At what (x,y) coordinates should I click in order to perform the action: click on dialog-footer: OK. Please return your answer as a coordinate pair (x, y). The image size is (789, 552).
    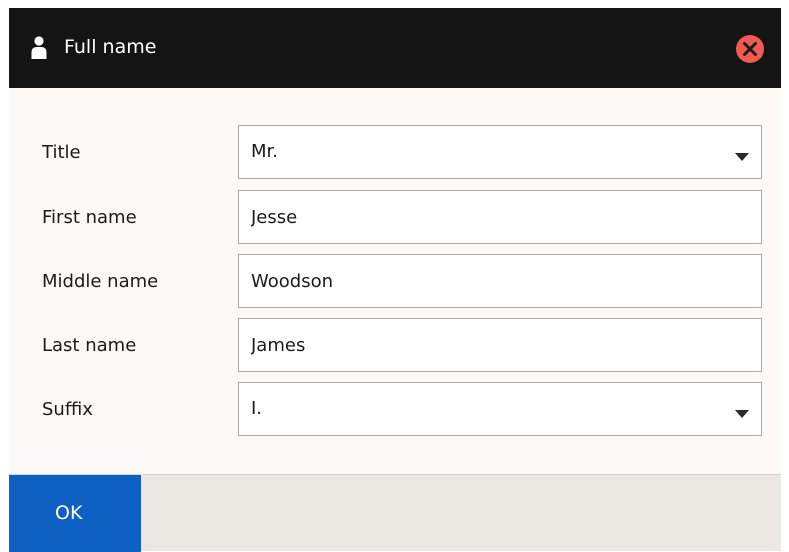
    Looking at the image, I should click on (395, 513).